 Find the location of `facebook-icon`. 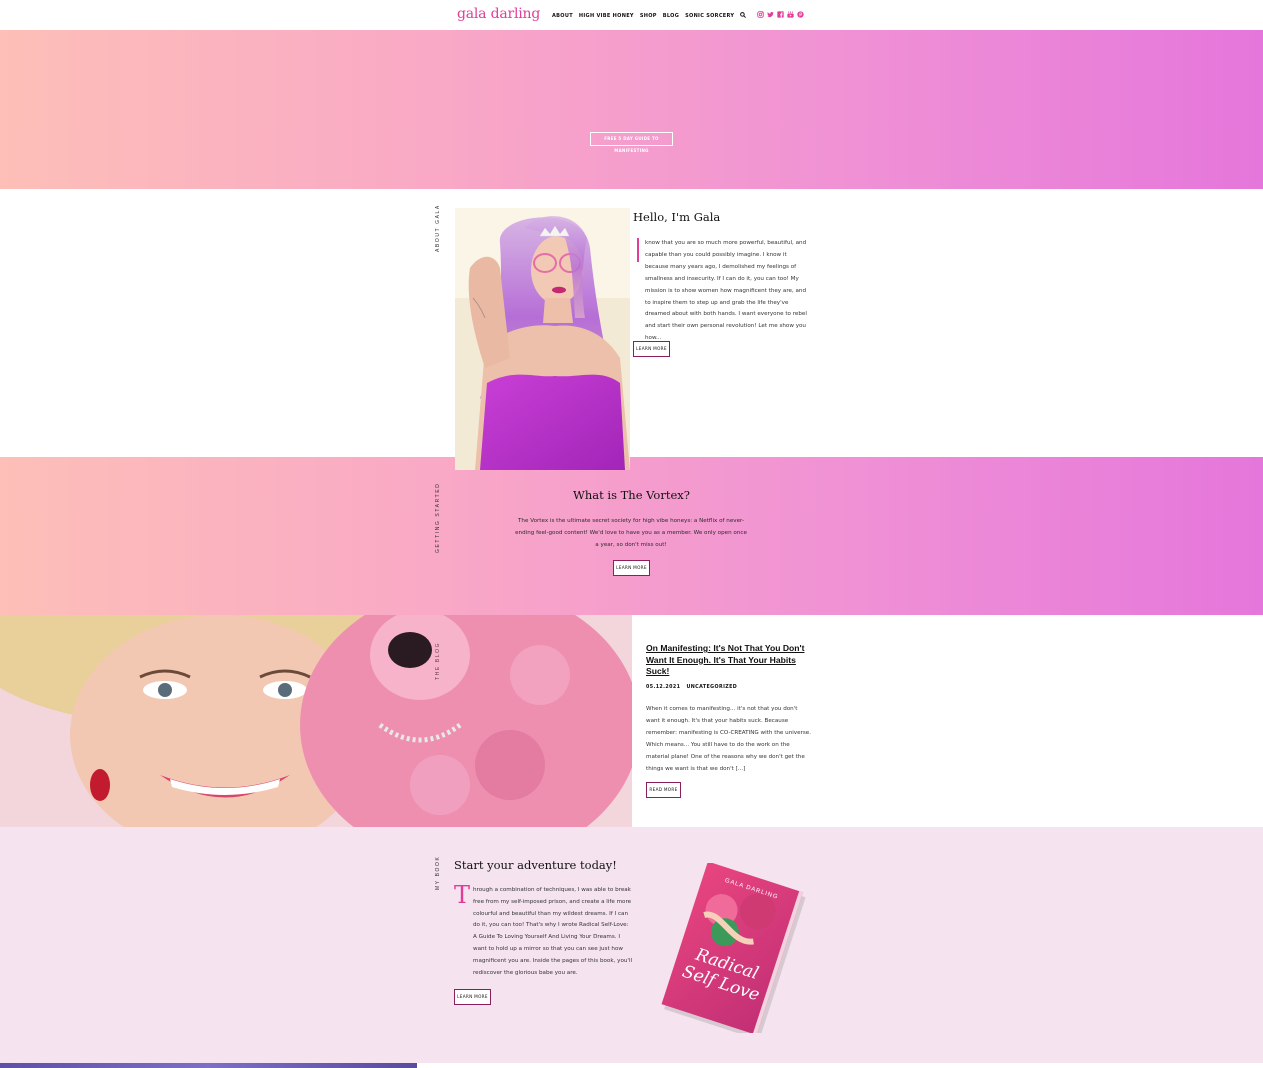

facebook-icon is located at coordinates (780, 14).